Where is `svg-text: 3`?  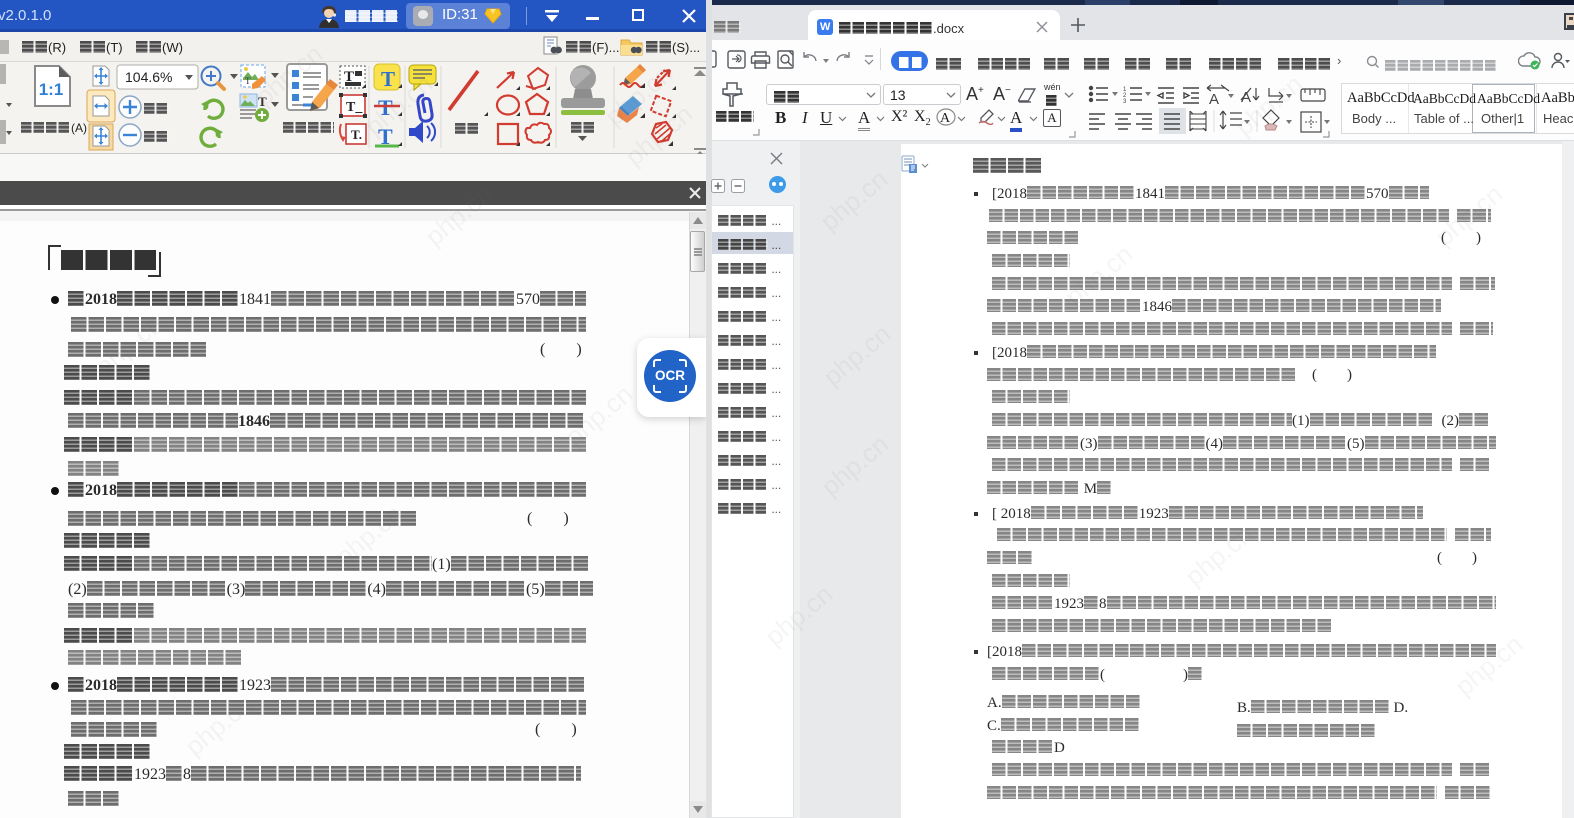
svg-text: 3 is located at coordinates (1125, 102).